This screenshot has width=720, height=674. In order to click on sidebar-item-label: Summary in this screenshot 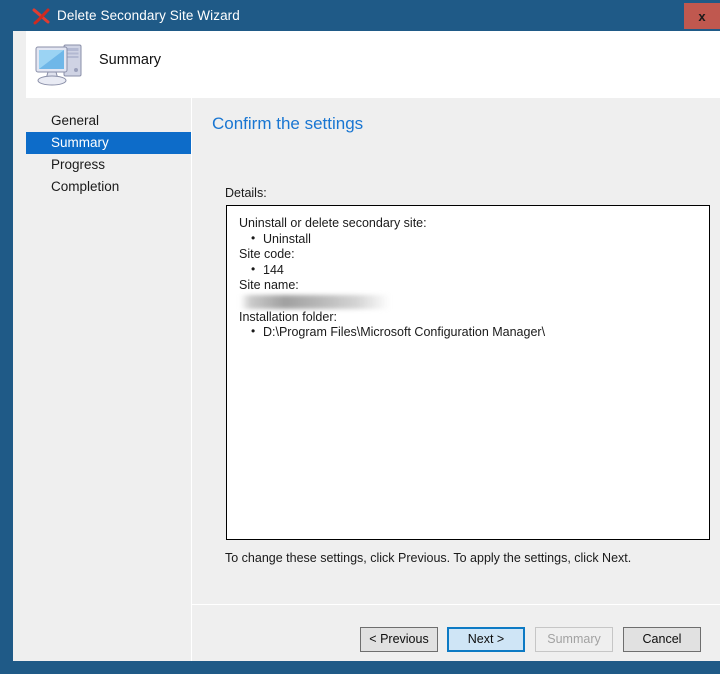, I will do `click(80, 142)`.